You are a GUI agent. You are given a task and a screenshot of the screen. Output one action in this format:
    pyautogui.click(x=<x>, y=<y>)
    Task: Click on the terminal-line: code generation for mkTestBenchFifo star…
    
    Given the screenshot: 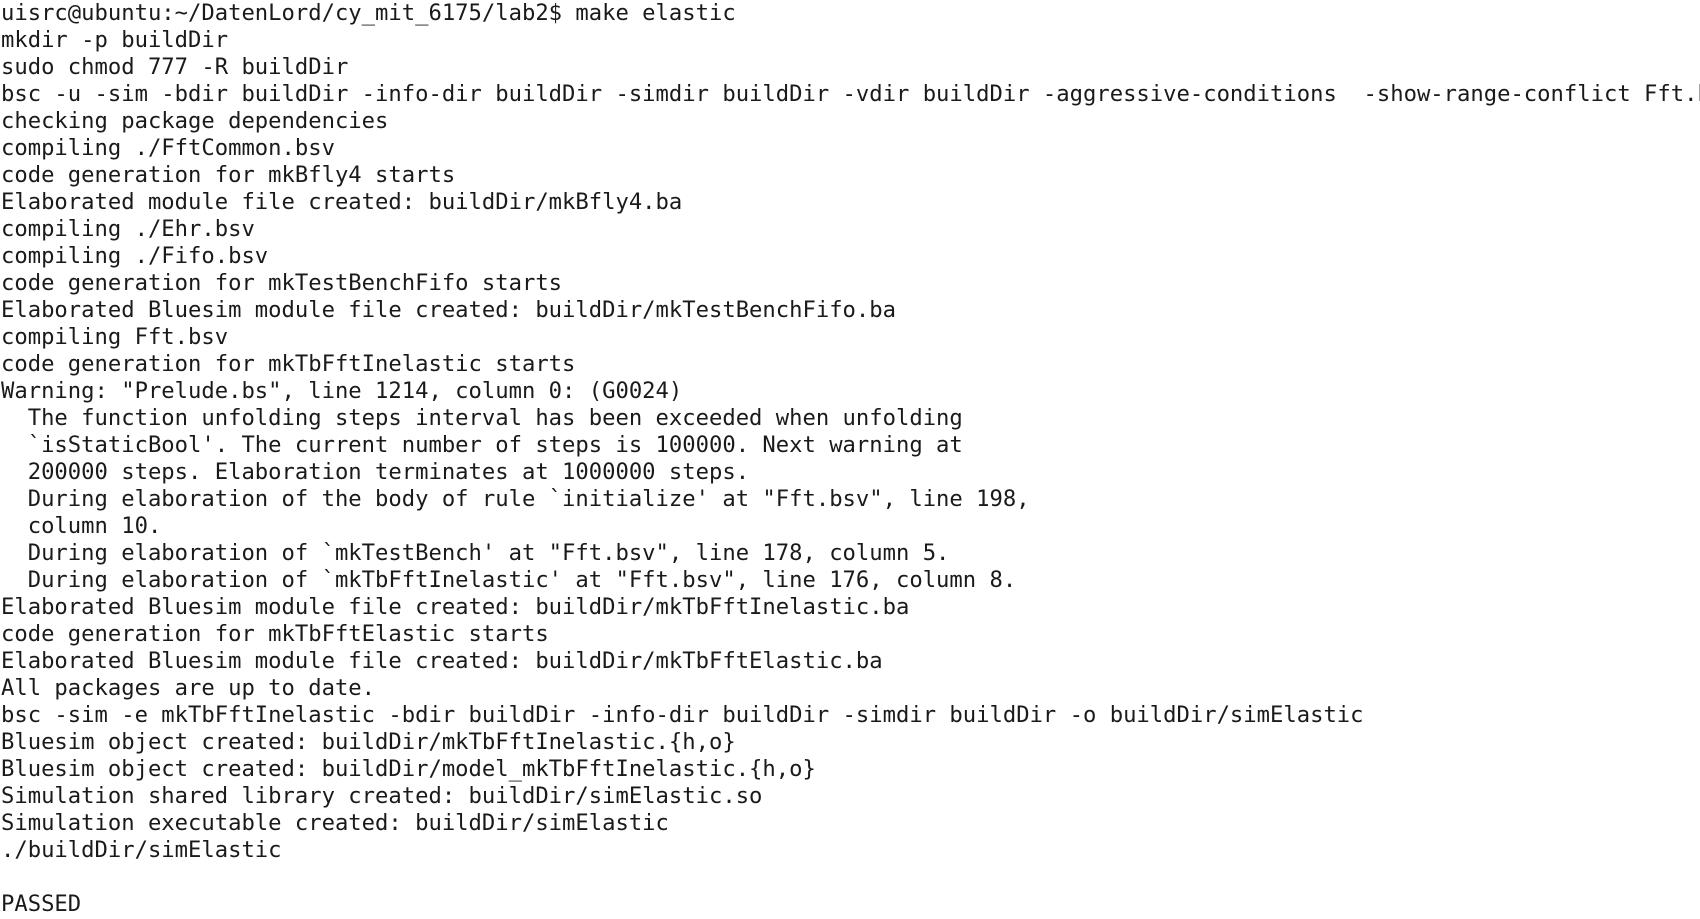 What is the action you would take?
    pyautogui.click(x=282, y=283)
    